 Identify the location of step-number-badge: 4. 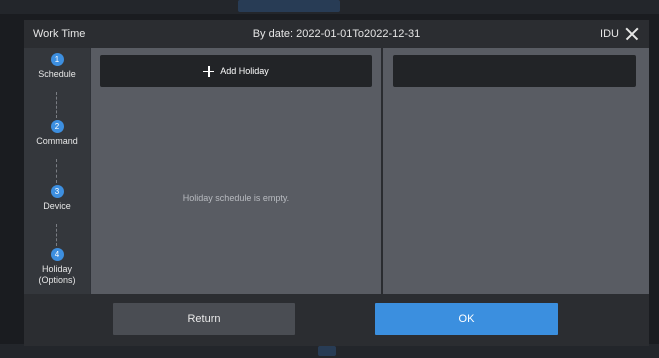
(57, 254).